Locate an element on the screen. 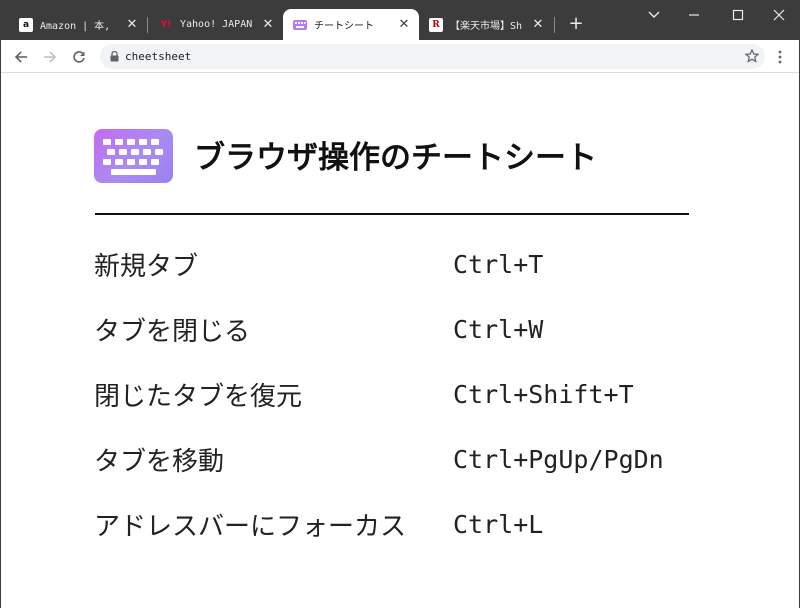 Image resolution: width=800 pixels, height=608 pixels. shortcut-action: タブを閉じる is located at coordinates (172, 332).